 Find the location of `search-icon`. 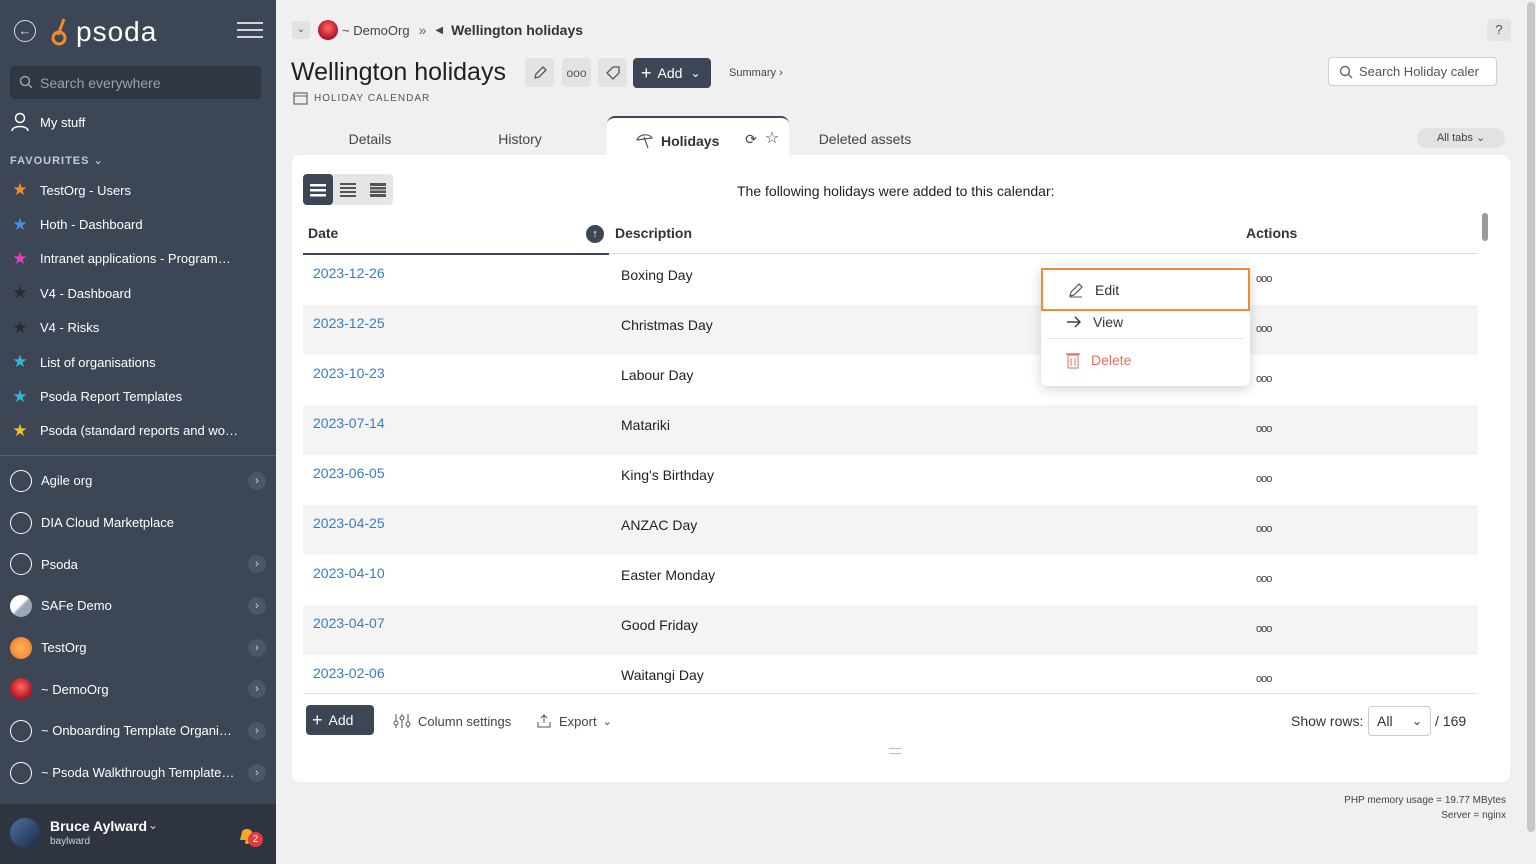

search-icon is located at coordinates (1346, 72).